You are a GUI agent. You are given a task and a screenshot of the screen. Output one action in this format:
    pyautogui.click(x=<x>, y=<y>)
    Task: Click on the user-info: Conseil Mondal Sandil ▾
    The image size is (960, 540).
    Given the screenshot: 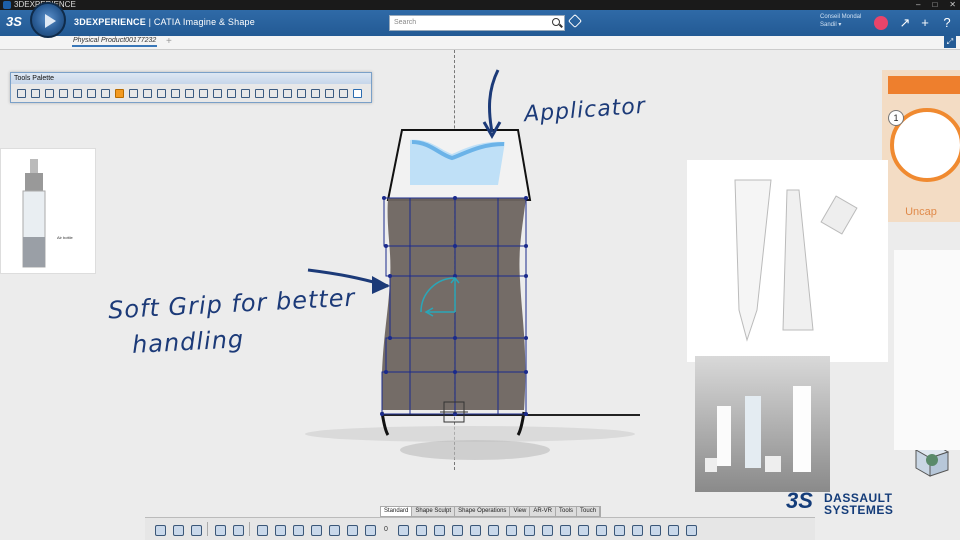 What is the action you would take?
    pyautogui.click(x=840, y=21)
    